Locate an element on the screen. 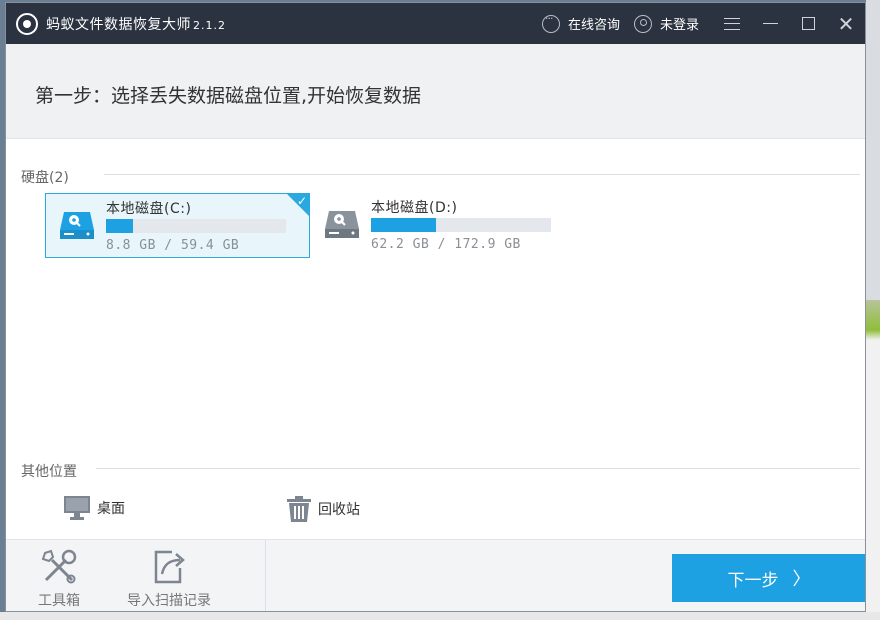 This screenshot has height=620, width=880. disk-card-c: ✓ 本地磁盘(C:) 8.8 GB / 59.4 GB is located at coordinates (177, 225).